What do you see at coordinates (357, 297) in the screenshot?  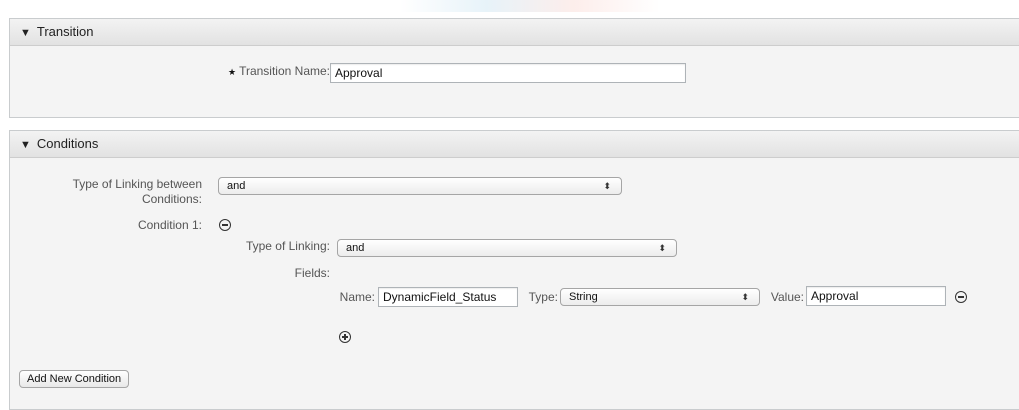 I see `field-name-label: Name:` at bounding box center [357, 297].